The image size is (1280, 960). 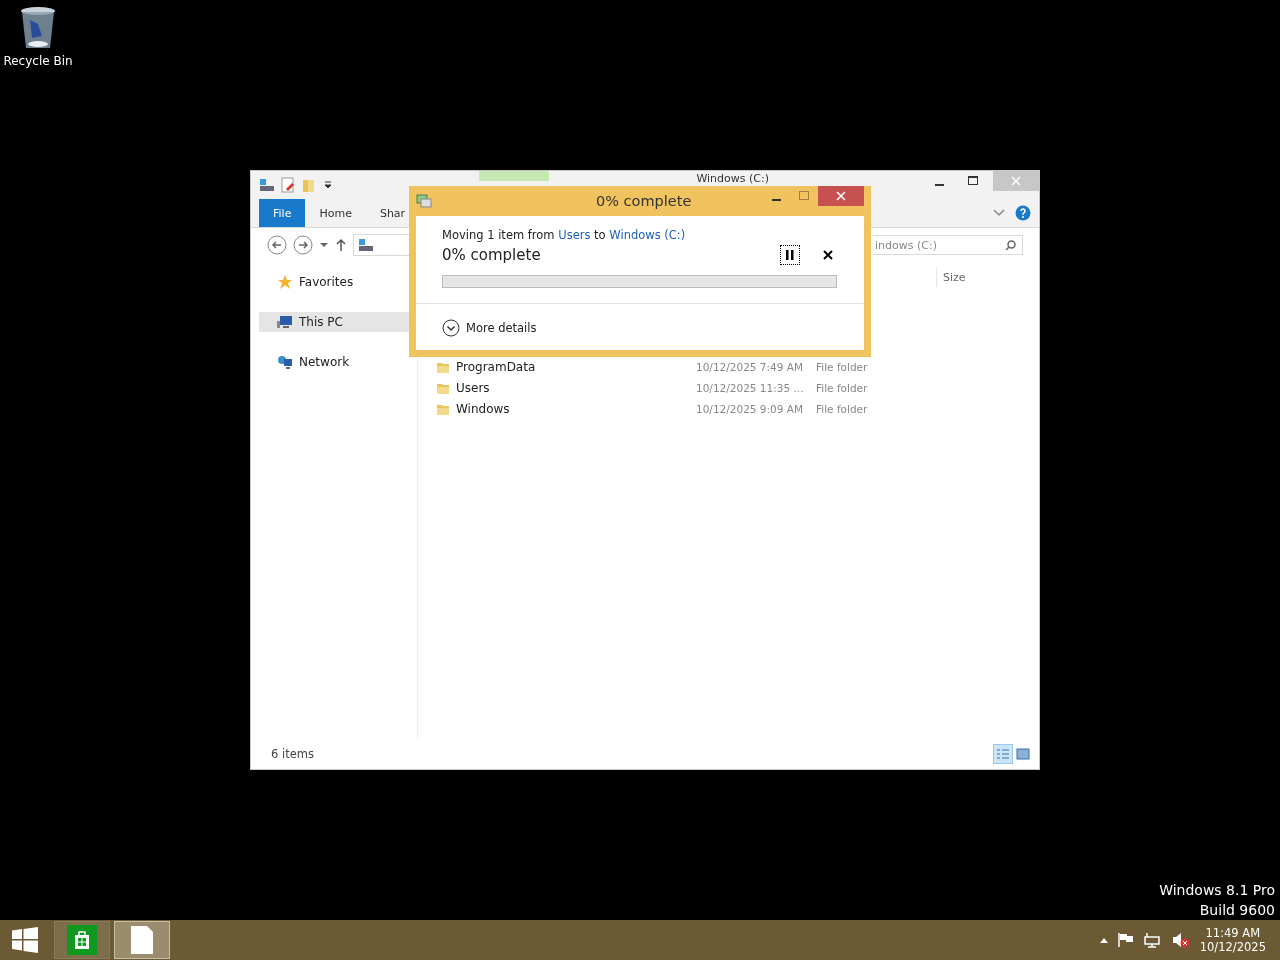 I want to click on ribbon-tab: Home, so click(x=335, y=213).